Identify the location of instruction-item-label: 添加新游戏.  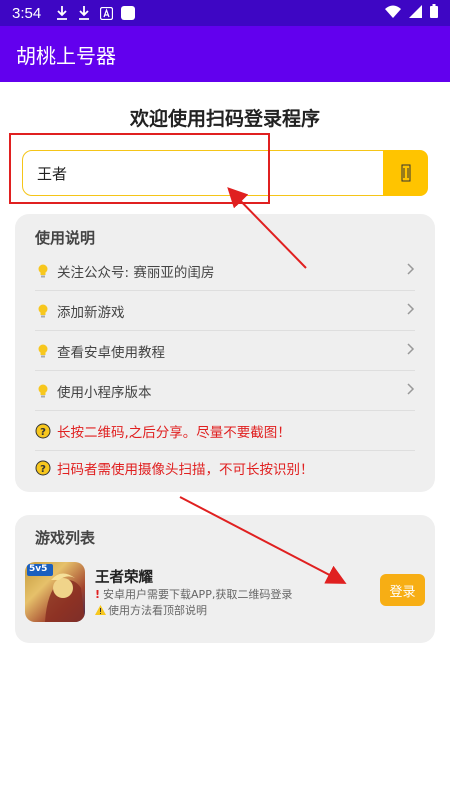
(91, 312).